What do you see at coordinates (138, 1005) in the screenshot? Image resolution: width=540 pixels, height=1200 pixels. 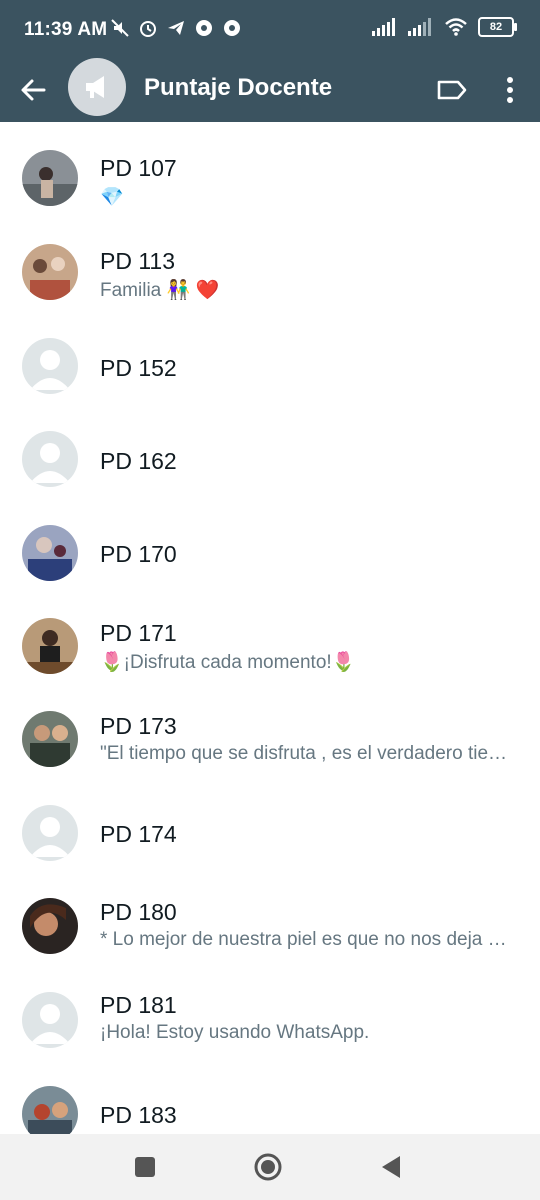 I see `contact-name: PD 181` at bounding box center [138, 1005].